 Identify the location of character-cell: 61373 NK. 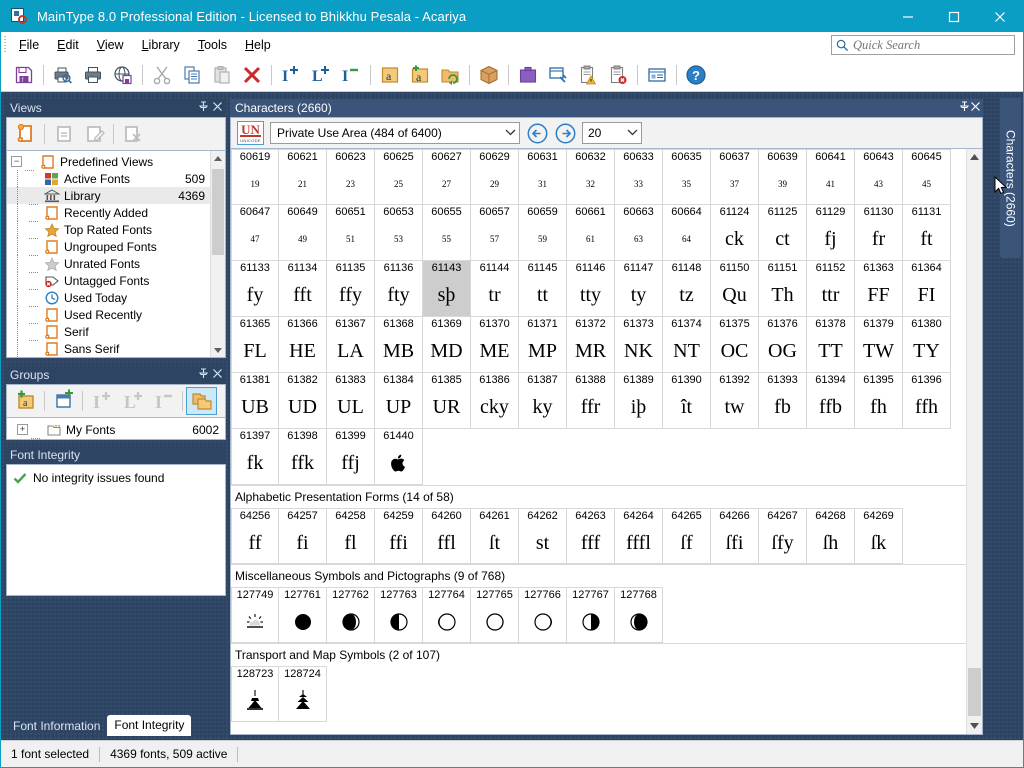
(639, 345).